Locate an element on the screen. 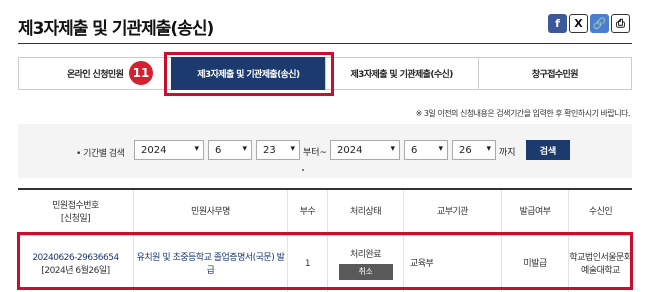 The height and width of the screenshot is (292, 650). highlight-tab-box is located at coordinates (249, 74).